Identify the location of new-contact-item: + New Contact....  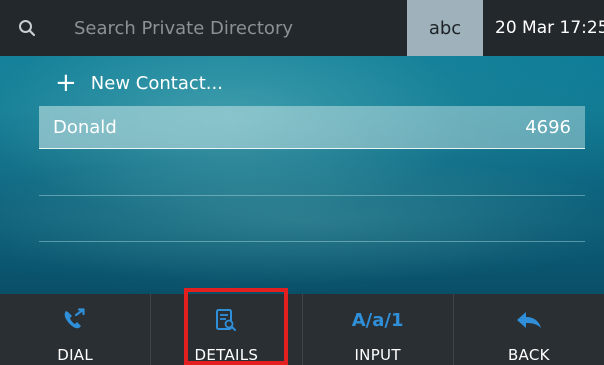
(139, 83).